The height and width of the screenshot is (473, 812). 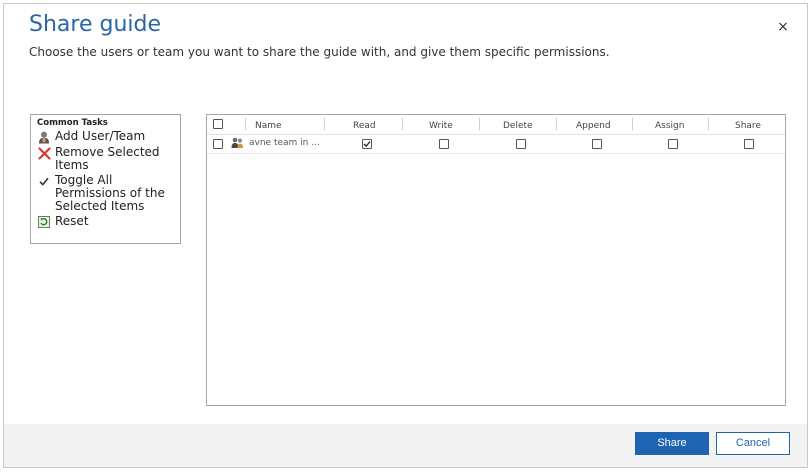 What do you see at coordinates (44, 222) in the screenshot?
I see `reset-icon` at bounding box center [44, 222].